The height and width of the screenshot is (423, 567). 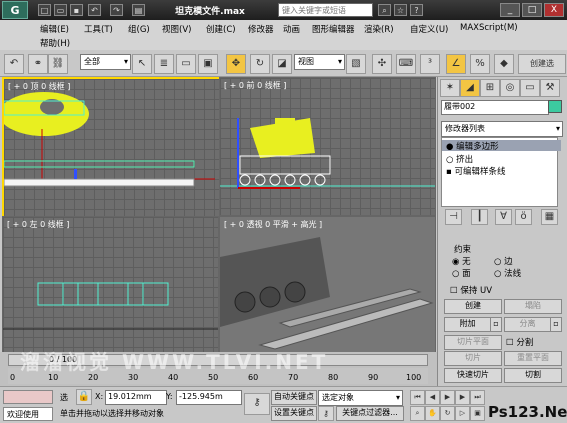 I want to click on preserve-uv-checkbox: ☐ 保持 UV, so click(x=471, y=290).